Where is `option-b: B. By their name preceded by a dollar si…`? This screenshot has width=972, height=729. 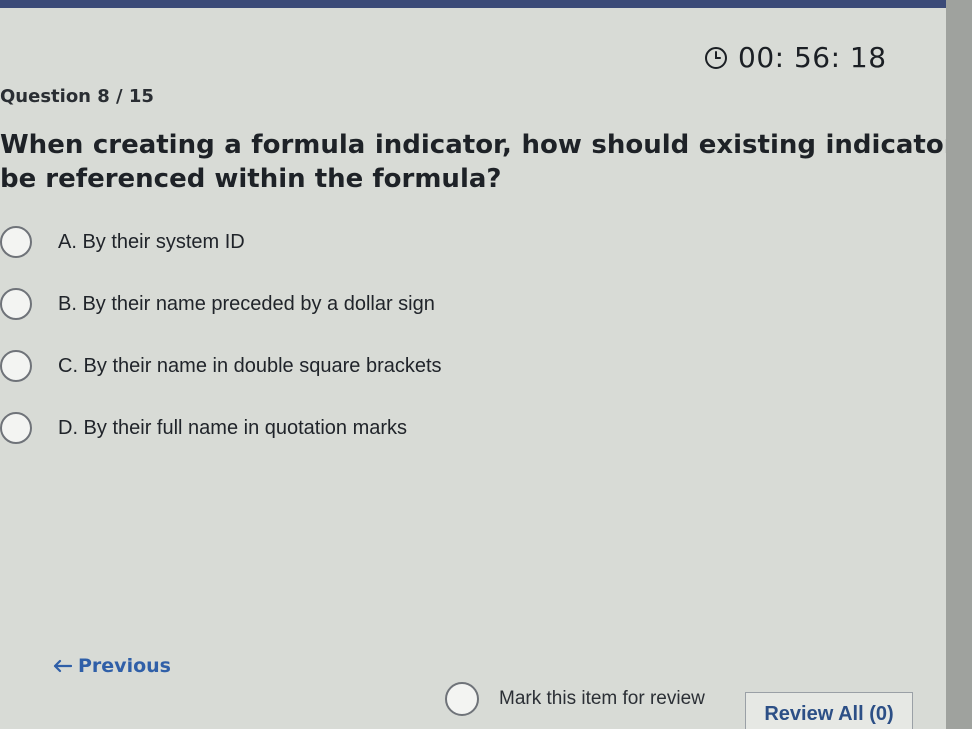
option-b: B. By their name preceded by a dollar si… is located at coordinates (217, 304).